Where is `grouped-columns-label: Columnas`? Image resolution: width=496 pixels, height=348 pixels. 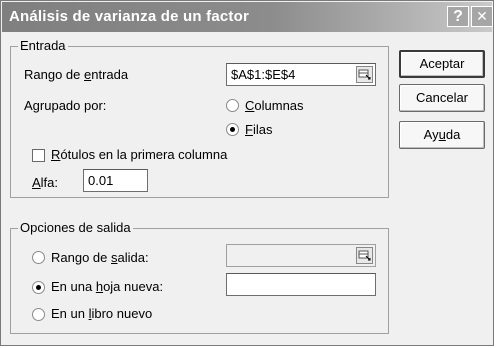 grouped-columns-label: Columnas is located at coordinates (274, 105).